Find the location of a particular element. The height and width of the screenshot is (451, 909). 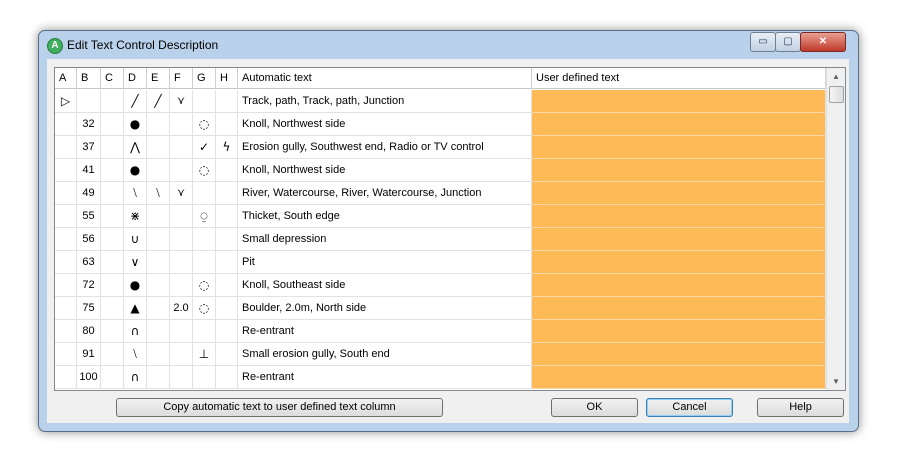

scroll-up-icon: ▲ is located at coordinates (836, 76).